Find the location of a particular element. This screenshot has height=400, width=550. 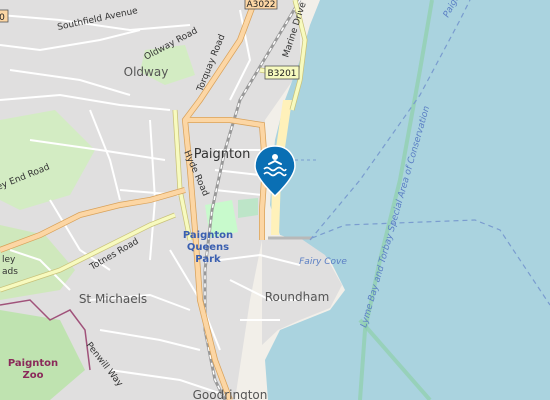

svg-text: A3022 is located at coordinates (260, 5).